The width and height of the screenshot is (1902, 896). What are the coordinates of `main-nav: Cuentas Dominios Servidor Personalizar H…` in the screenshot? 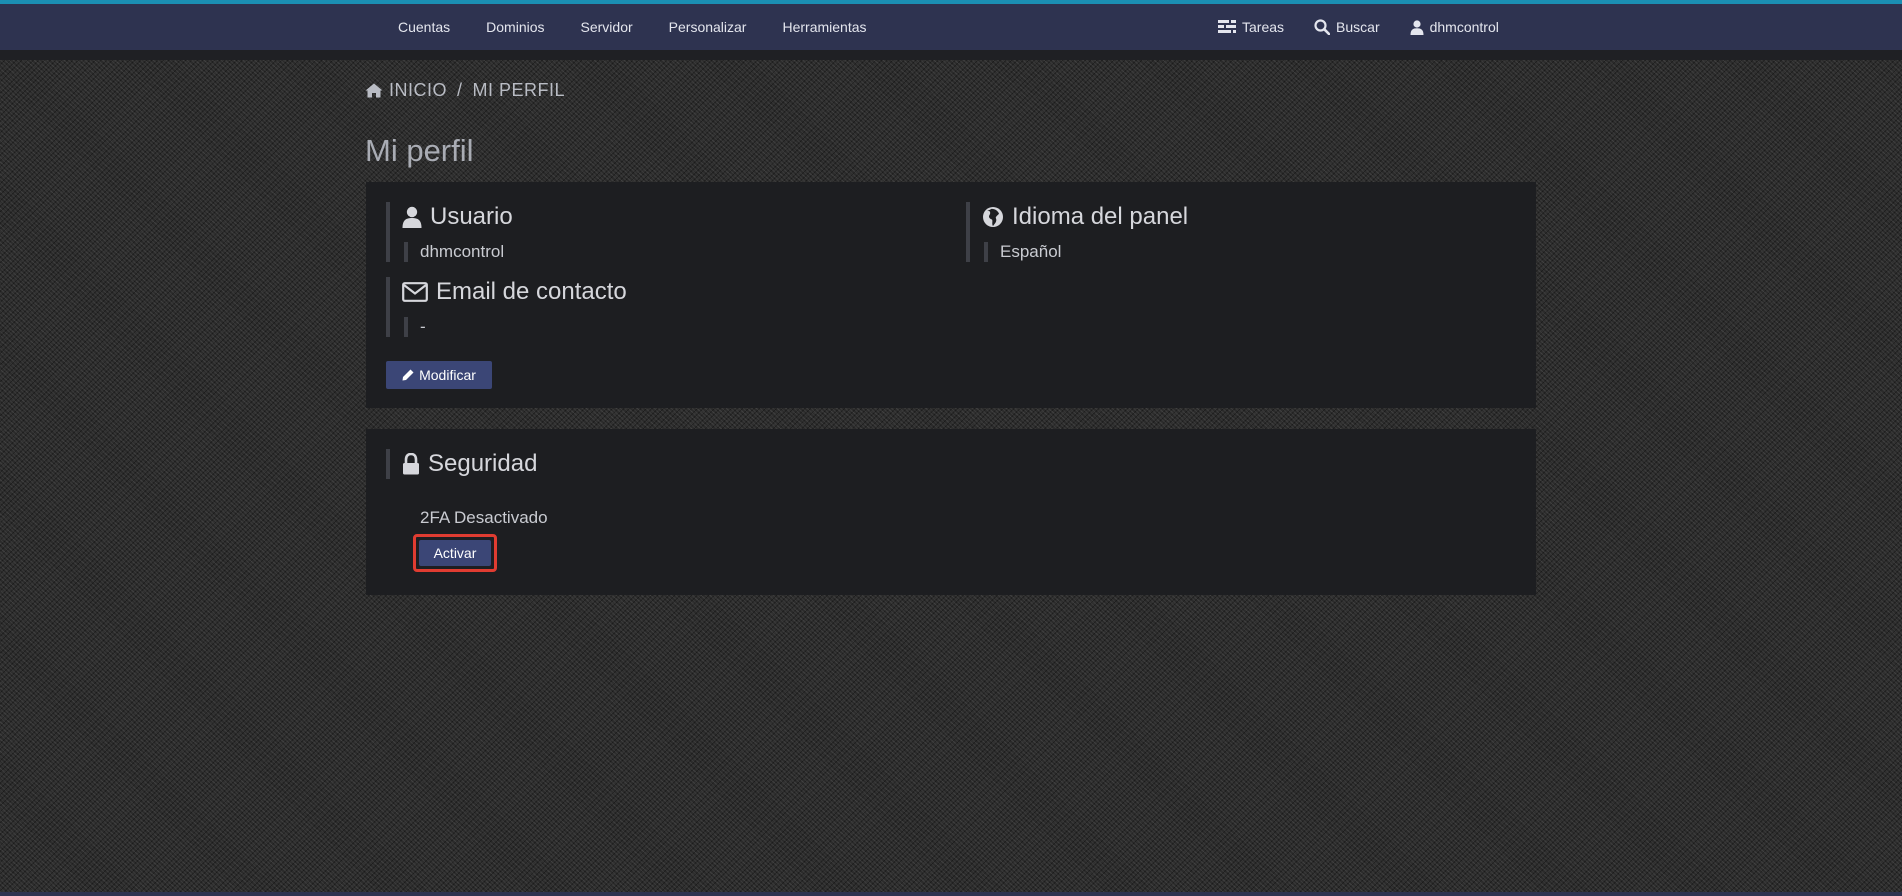 It's located at (632, 27).